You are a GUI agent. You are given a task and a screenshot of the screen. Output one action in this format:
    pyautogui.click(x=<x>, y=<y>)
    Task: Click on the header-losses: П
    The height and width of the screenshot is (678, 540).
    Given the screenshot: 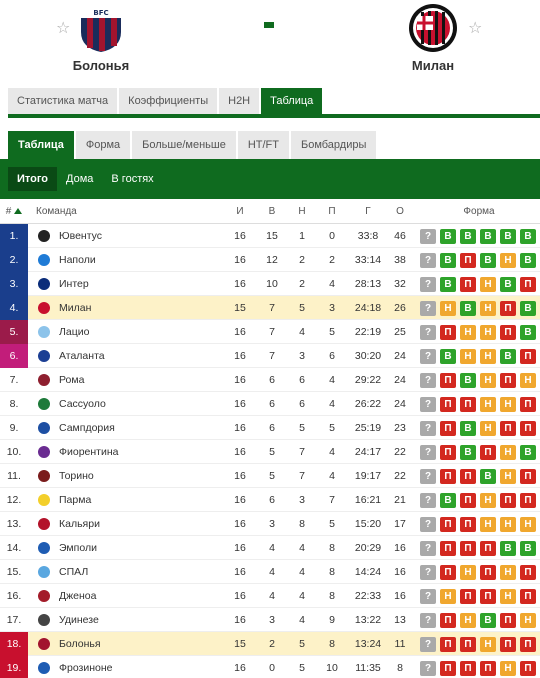 What is the action you would take?
    pyautogui.click(x=332, y=212)
    